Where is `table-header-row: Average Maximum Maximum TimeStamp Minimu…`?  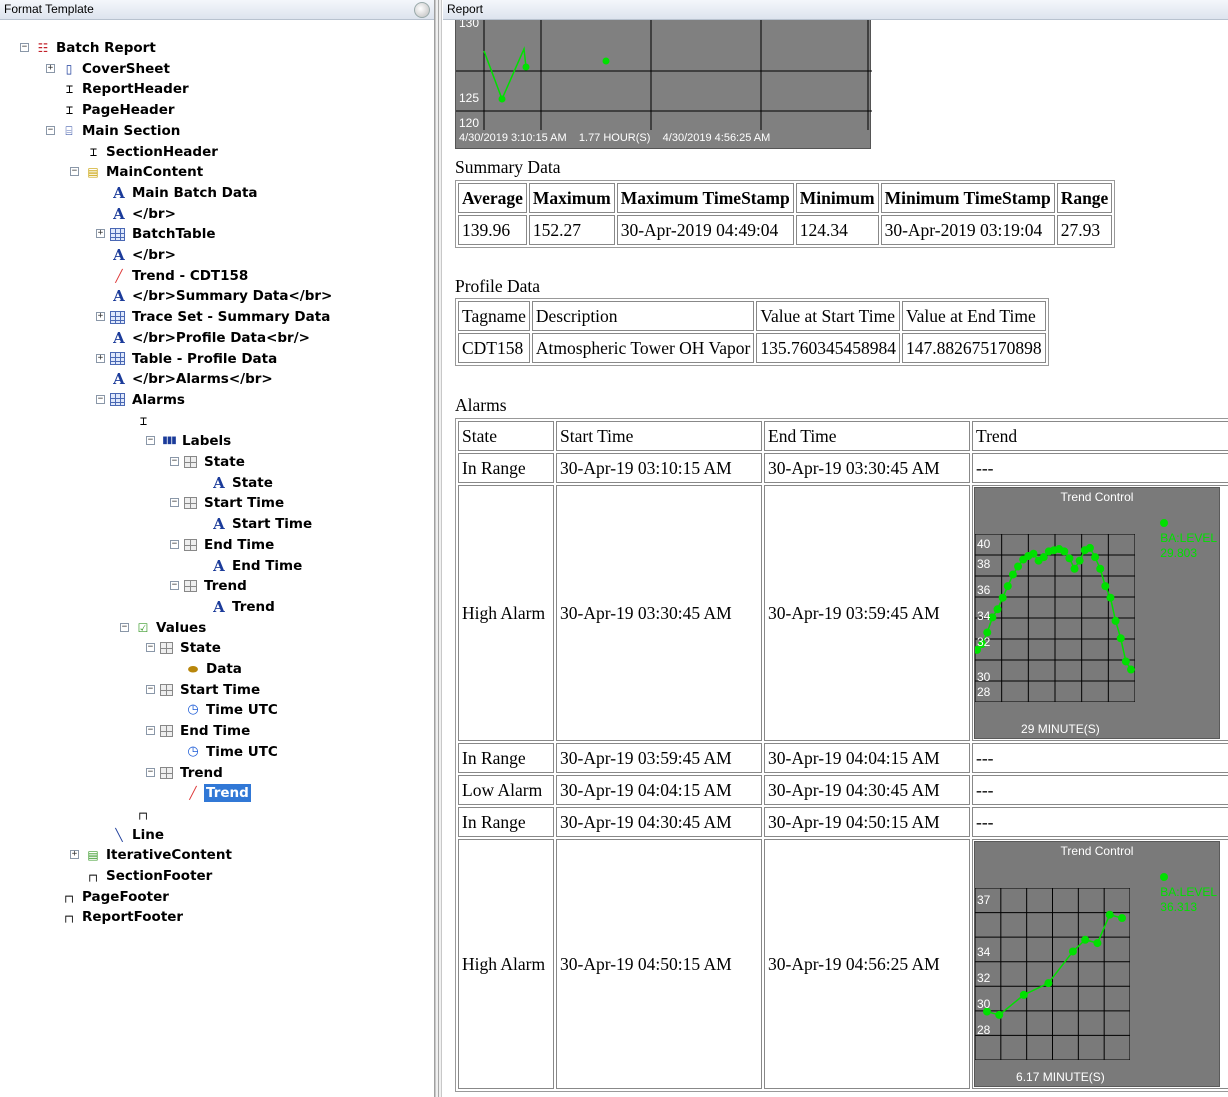
table-header-row: Average Maximum Maximum TimeStamp Minimu… is located at coordinates (785, 198).